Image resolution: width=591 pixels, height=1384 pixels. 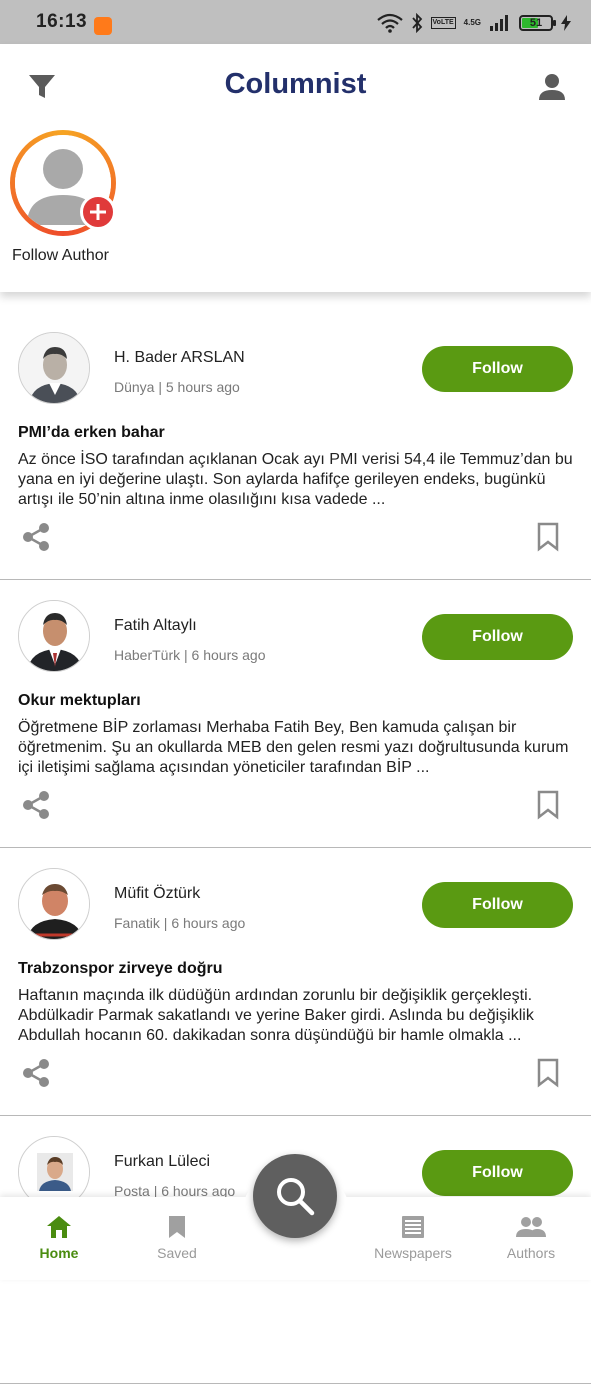 What do you see at coordinates (157, 894) in the screenshot?
I see `author-name: Müfit Öztürk` at bounding box center [157, 894].